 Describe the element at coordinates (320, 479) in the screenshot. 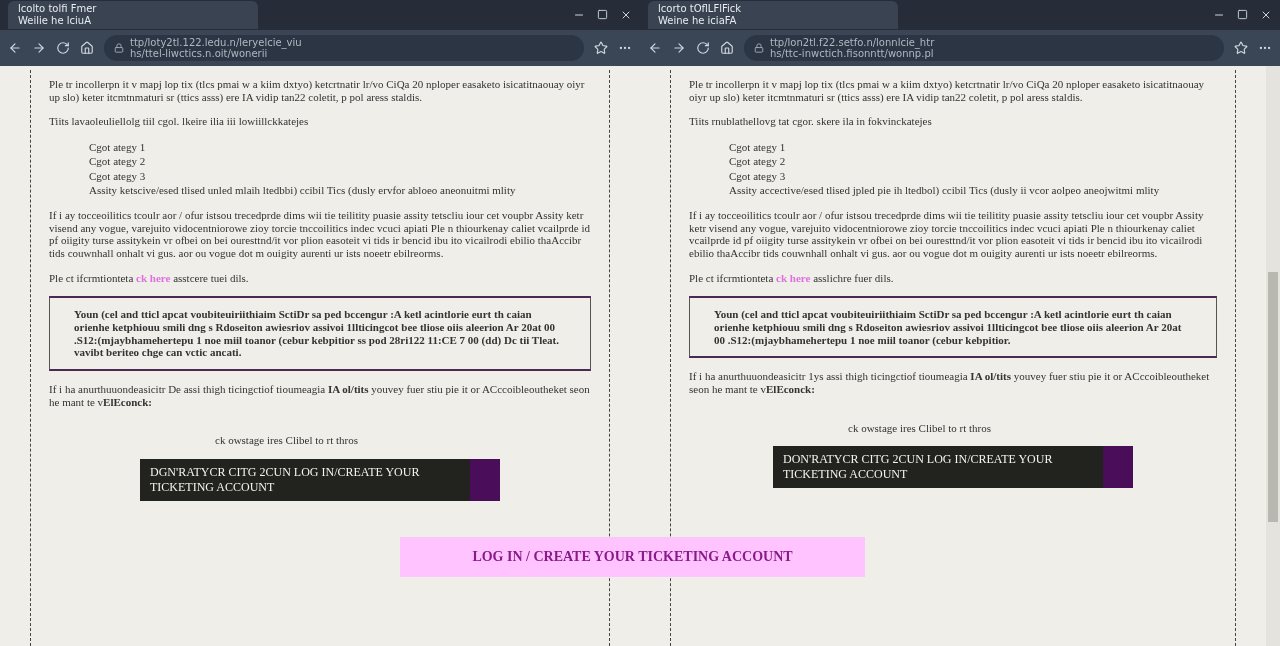

I see `login-button: DGN'RATYCR CITG 2CUN LOG IN/CREATE YOUR TICKETING ACCOUNT` at that location.